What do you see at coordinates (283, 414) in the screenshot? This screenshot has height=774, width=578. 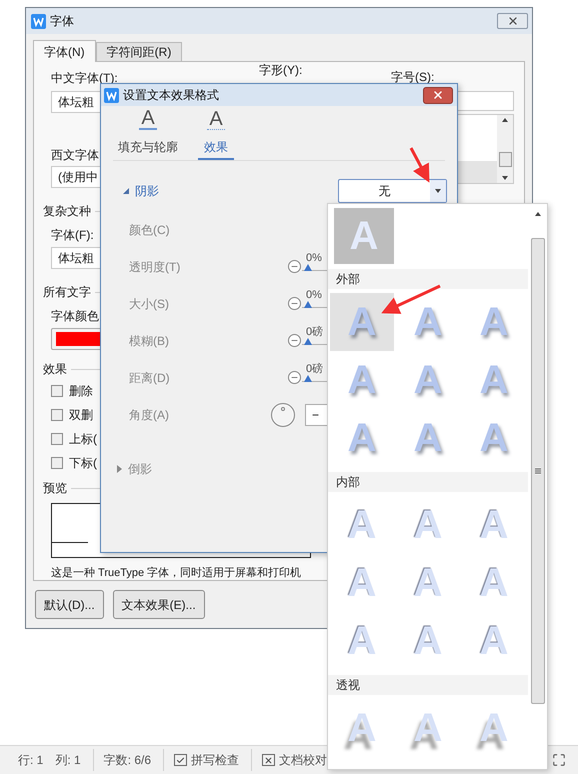 I see `angle-dial` at bounding box center [283, 414].